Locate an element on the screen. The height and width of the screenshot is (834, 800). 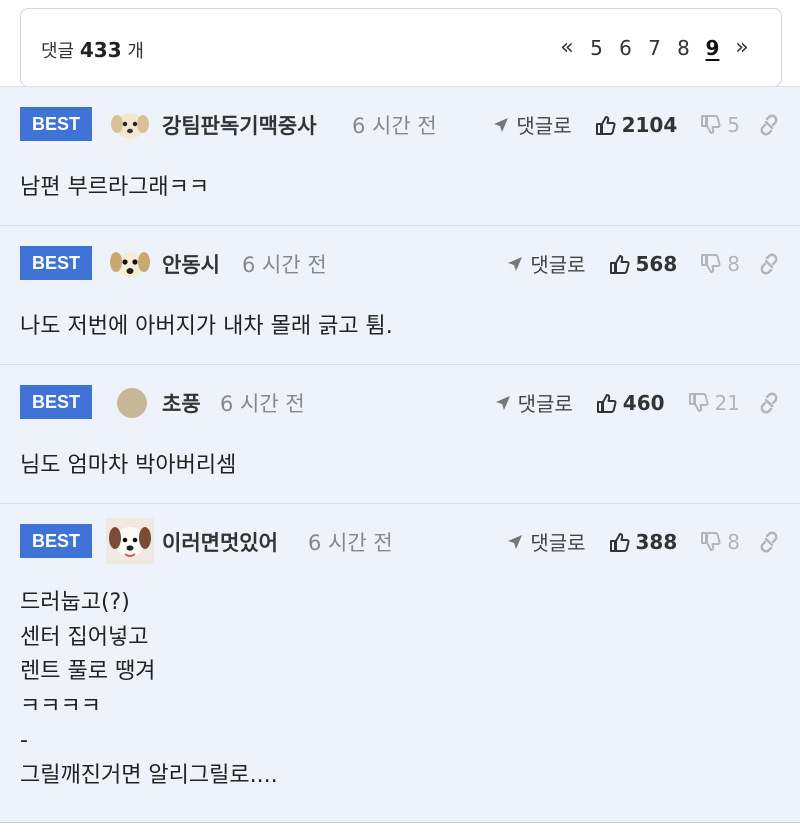
comment-text: 남편 부르라그래ㅋㅋ is located at coordinates (115, 187).